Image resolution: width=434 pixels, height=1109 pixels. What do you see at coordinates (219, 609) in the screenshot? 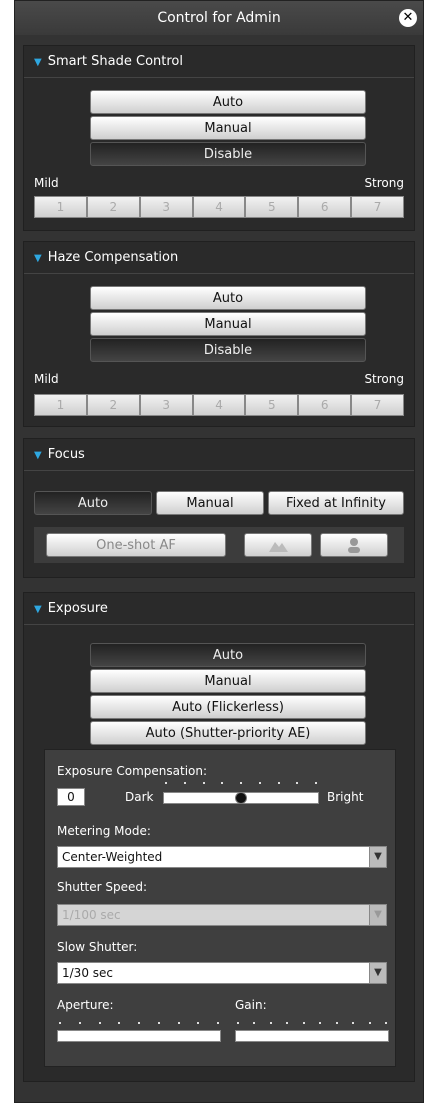
I see `exposure-header: ▼ Exposure` at bounding box center [219, 609].